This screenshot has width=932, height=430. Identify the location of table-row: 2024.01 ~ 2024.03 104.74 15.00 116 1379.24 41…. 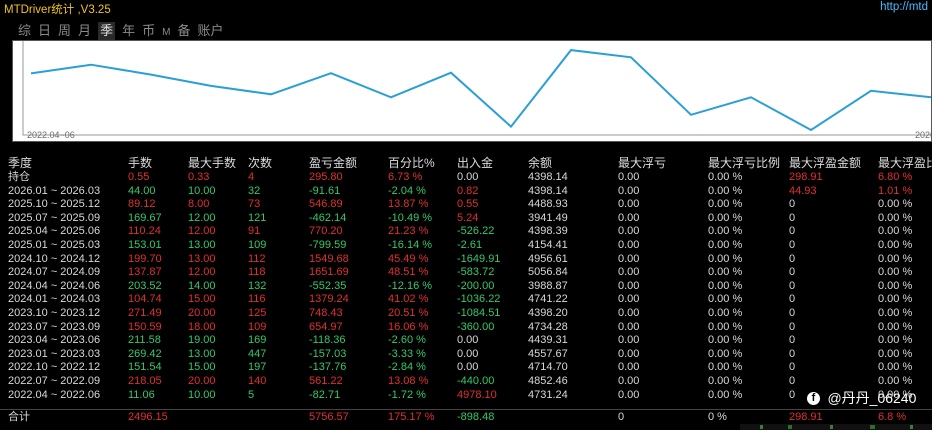
(466, 300).